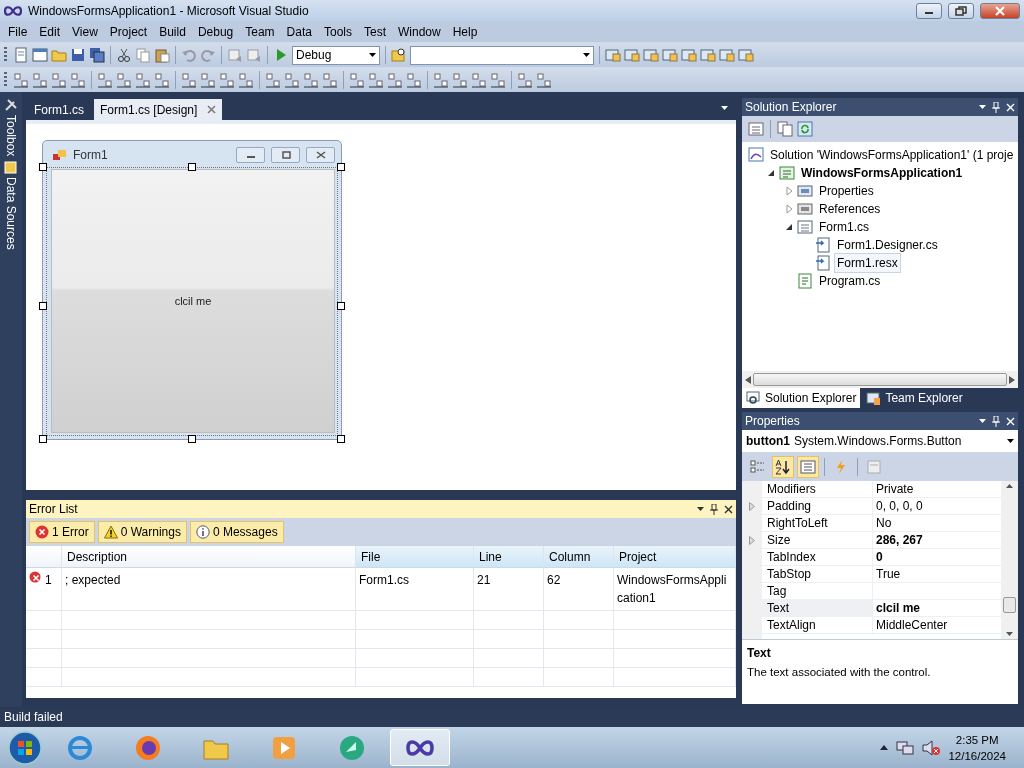 This screenshot has height=768, width=1024. Describe the element at coordinates (817, 574) in the screenshot. I see `property-name: TabStop` at that location.